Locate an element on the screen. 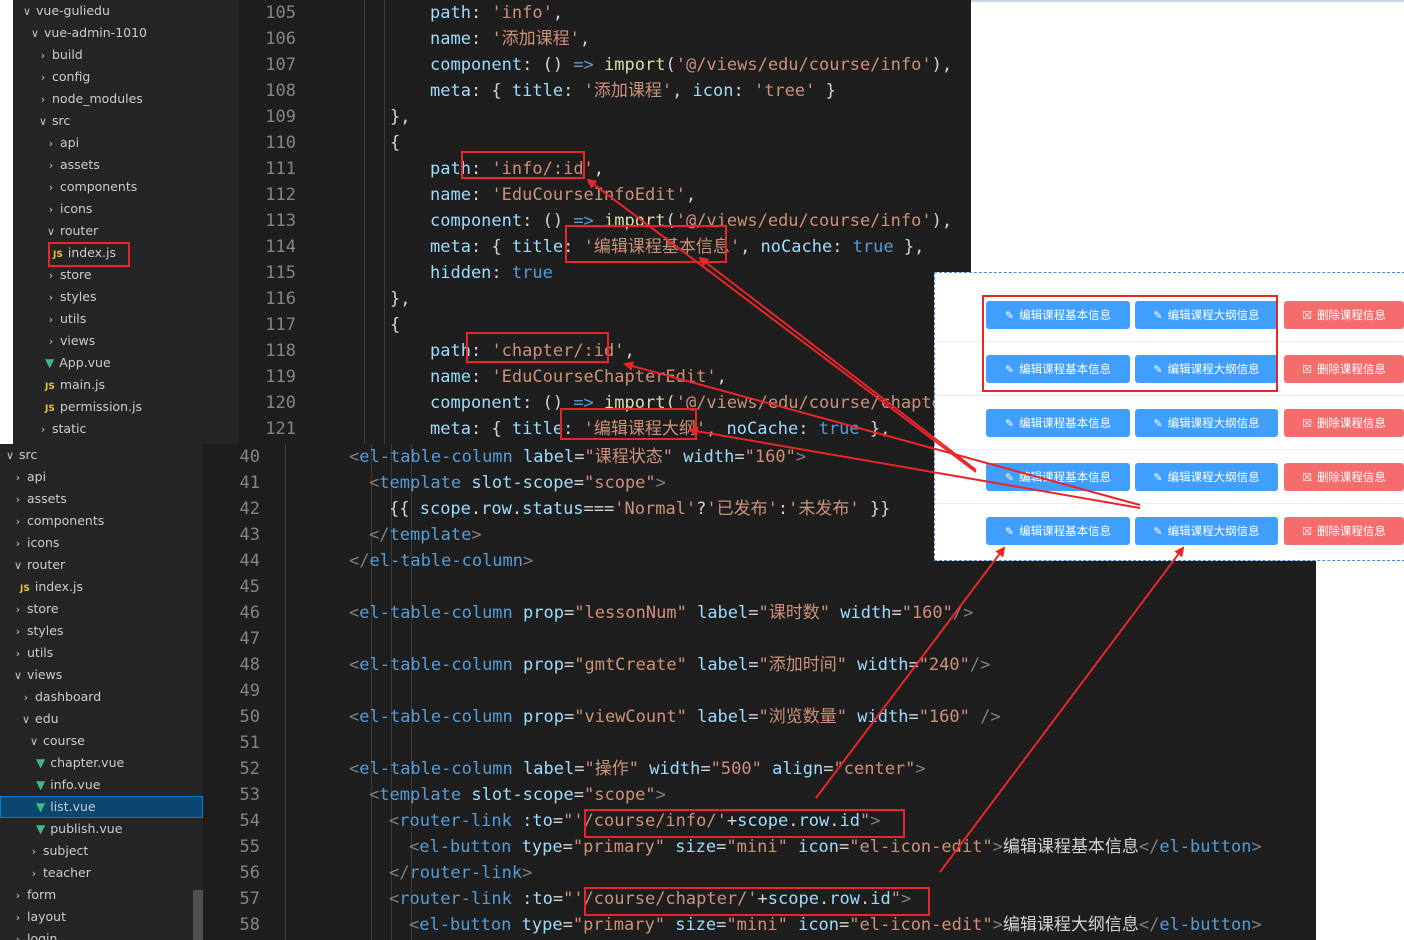  tree-item: ▼ info.vue is located at coordinates (101, 785).